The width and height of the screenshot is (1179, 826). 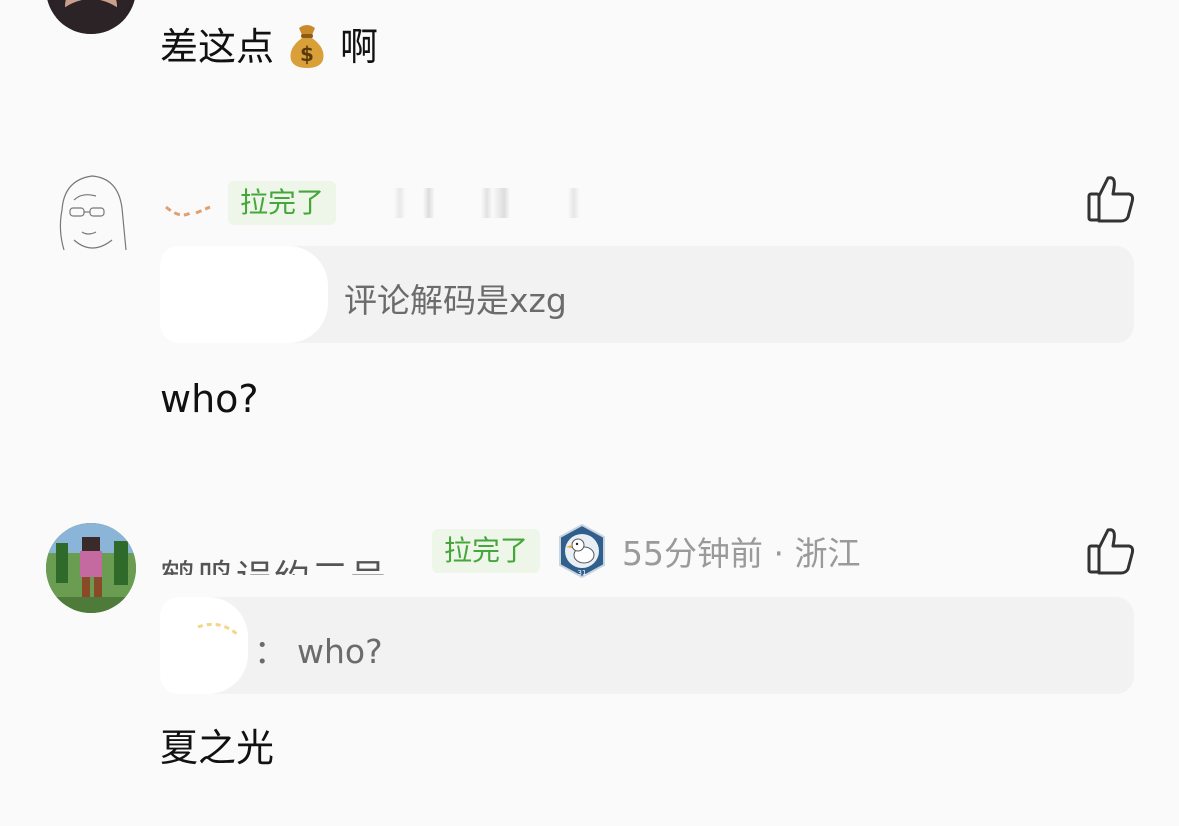 What do you see at coordinates (455, 300) in the screenshot?
I see `quote-text: 评论解码是xzg` at bounding box center [455, 300].